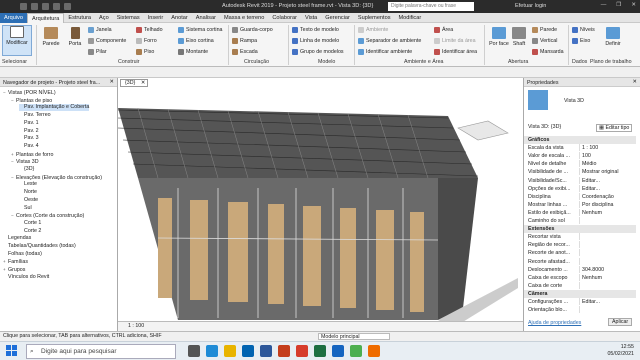 This screenshot has height=360, width=640. I want to click on tree-item: Pav. 1, so click(29, 123).